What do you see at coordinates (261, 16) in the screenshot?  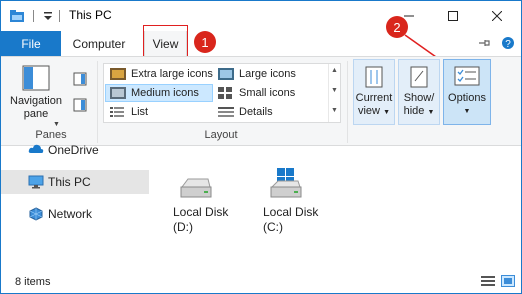 I see `title-bar: This PC` at bounding box center [261, 16].